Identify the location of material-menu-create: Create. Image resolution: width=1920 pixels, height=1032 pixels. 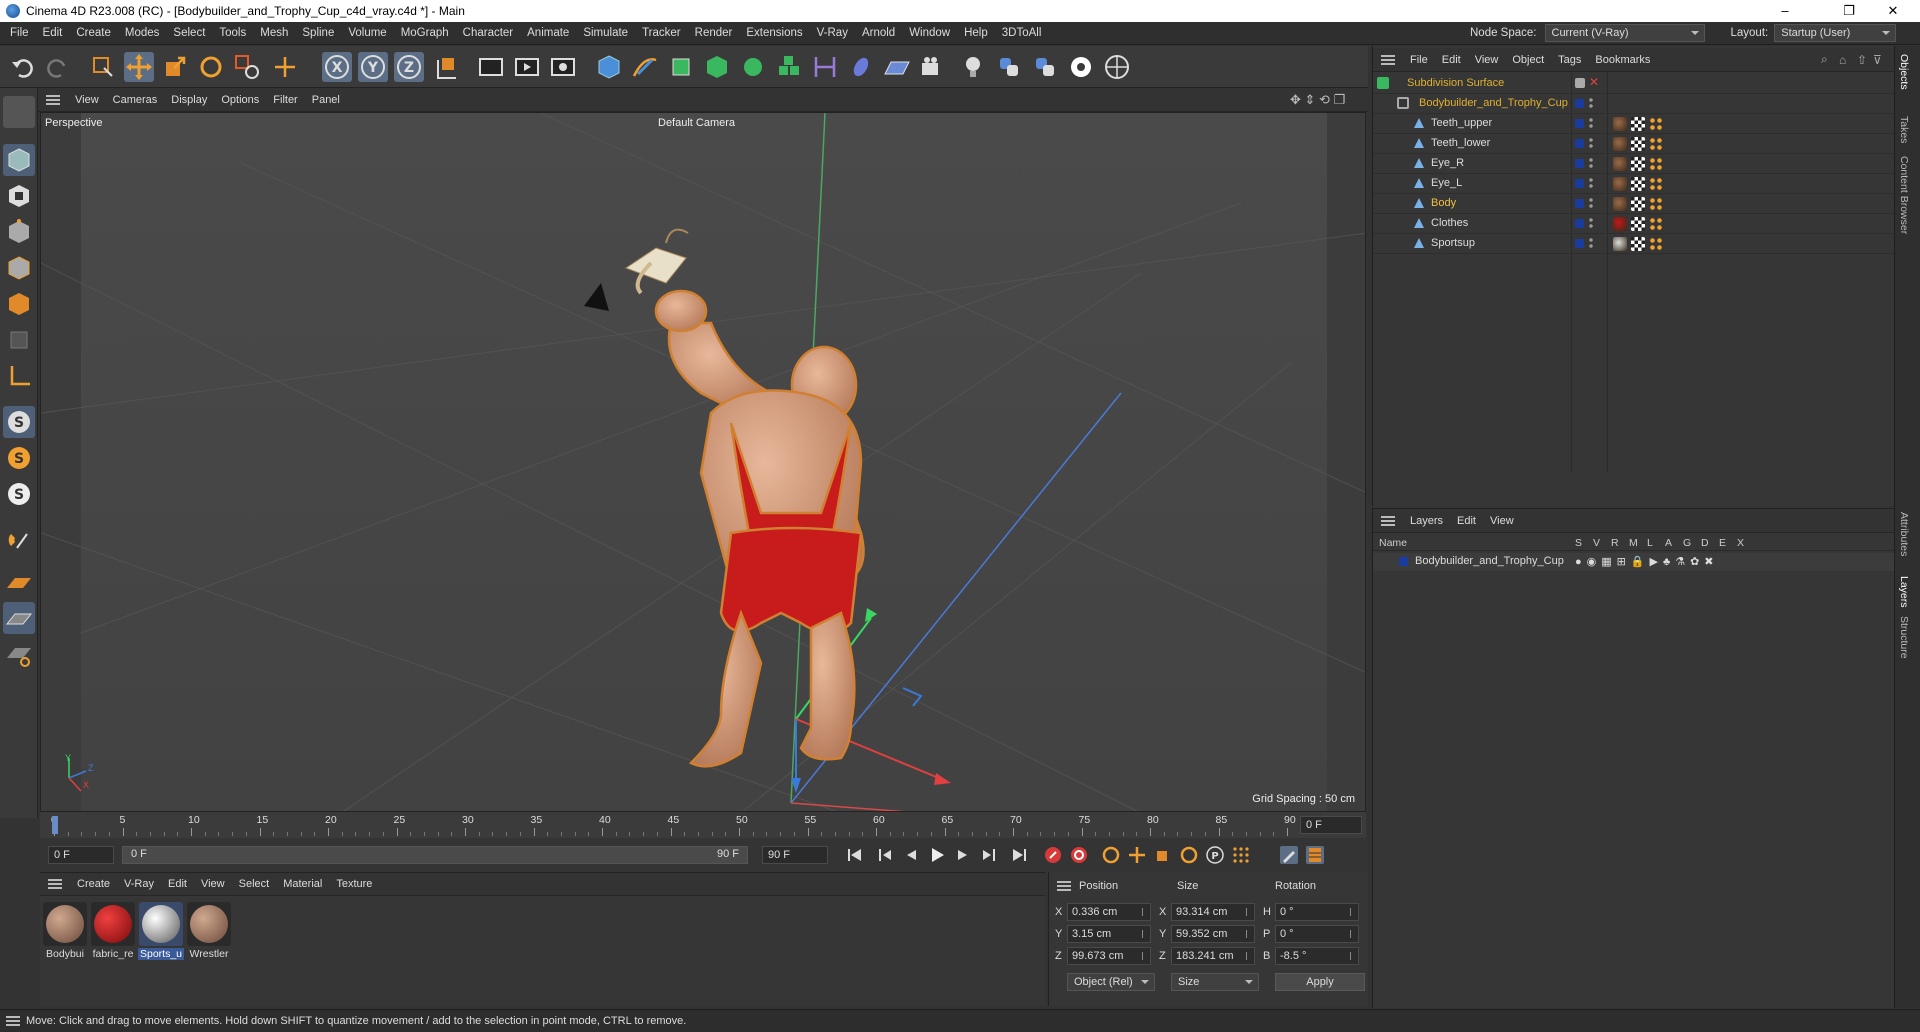
(93, 884).